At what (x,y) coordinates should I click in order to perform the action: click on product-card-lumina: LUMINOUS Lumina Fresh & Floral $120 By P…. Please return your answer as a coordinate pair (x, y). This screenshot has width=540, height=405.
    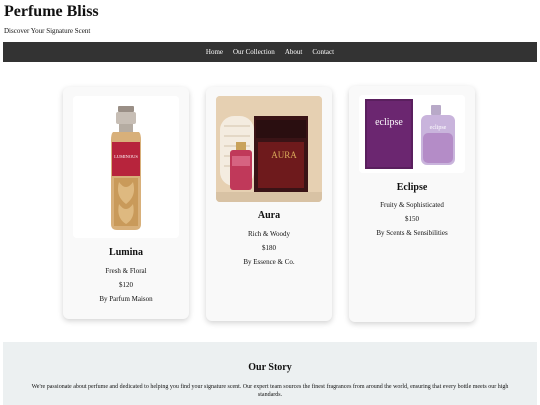
    Looking at the image, I should click on (126, 203).